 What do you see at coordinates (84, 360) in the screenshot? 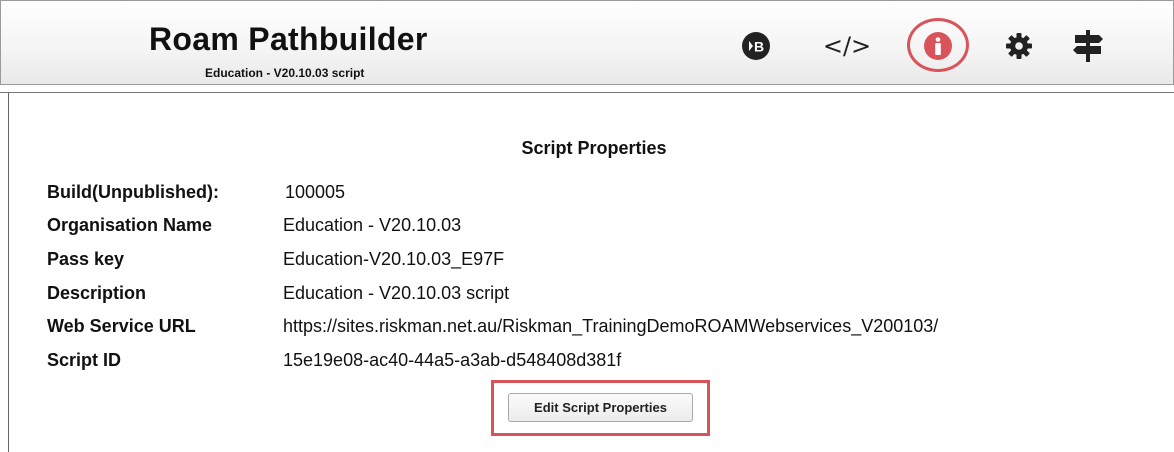
I see `property-label: Script ID` at bounding box center [84, 360].